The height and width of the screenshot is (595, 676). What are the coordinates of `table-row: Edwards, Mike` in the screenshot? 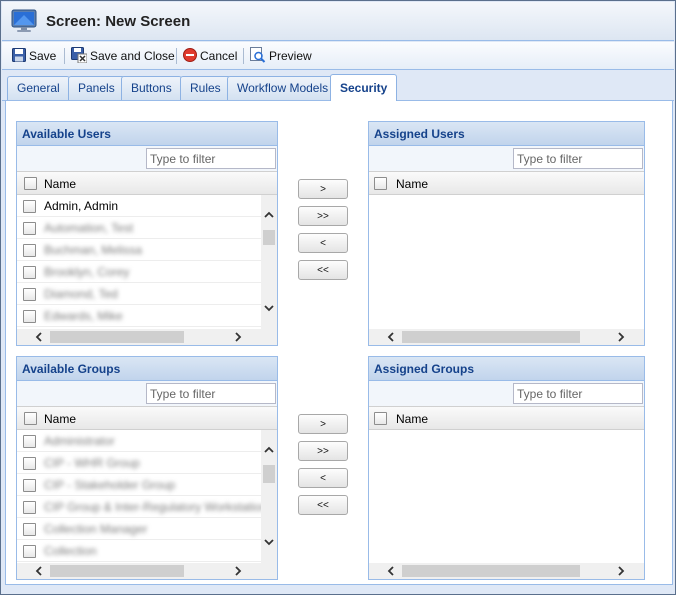 It's located at (139, 316).